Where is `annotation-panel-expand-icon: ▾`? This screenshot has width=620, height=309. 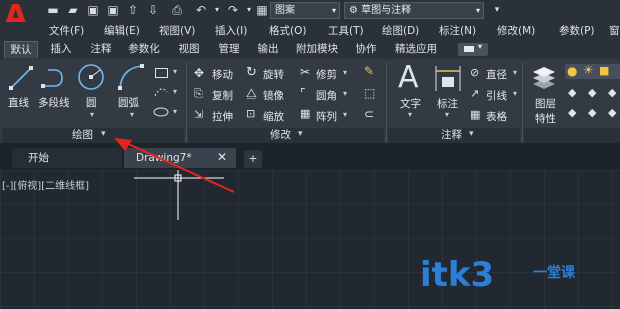
annotation-panel-expand-icon: ▾ is located at coordinates (471, 134).